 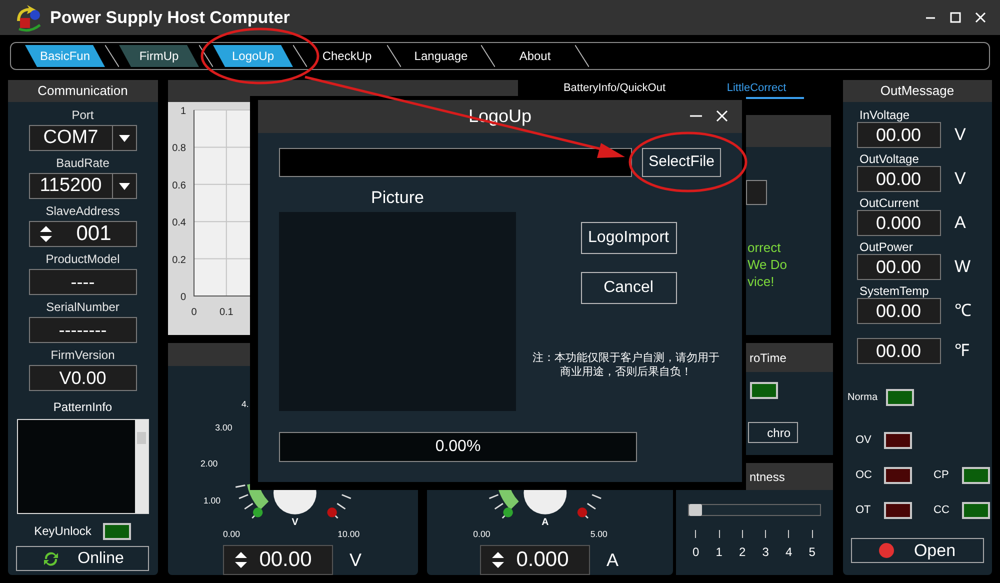 What do you see at coordinates (211, 501) in the screenshot?
I see `scale-label: 1.00` at bounding box center [211, 501].